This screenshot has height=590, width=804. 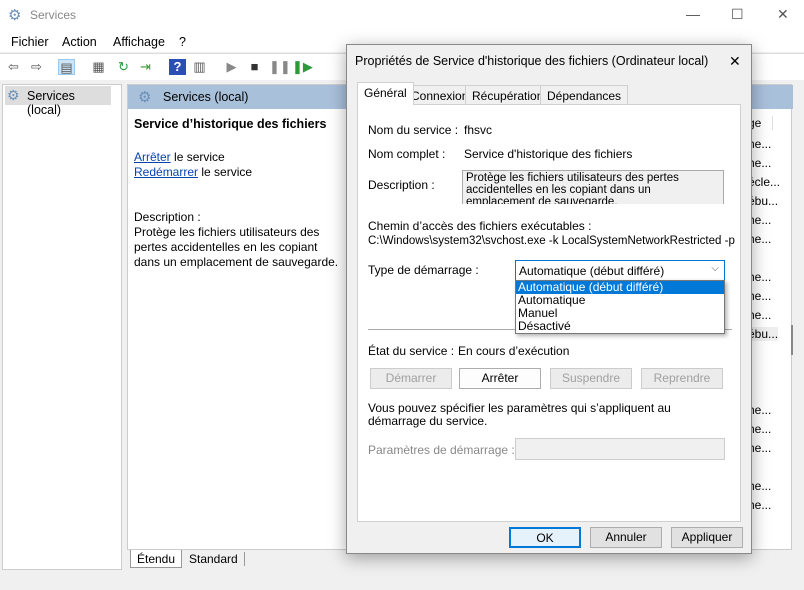 I want to click on start-button: Démarrer, so click(x=411, y=378).